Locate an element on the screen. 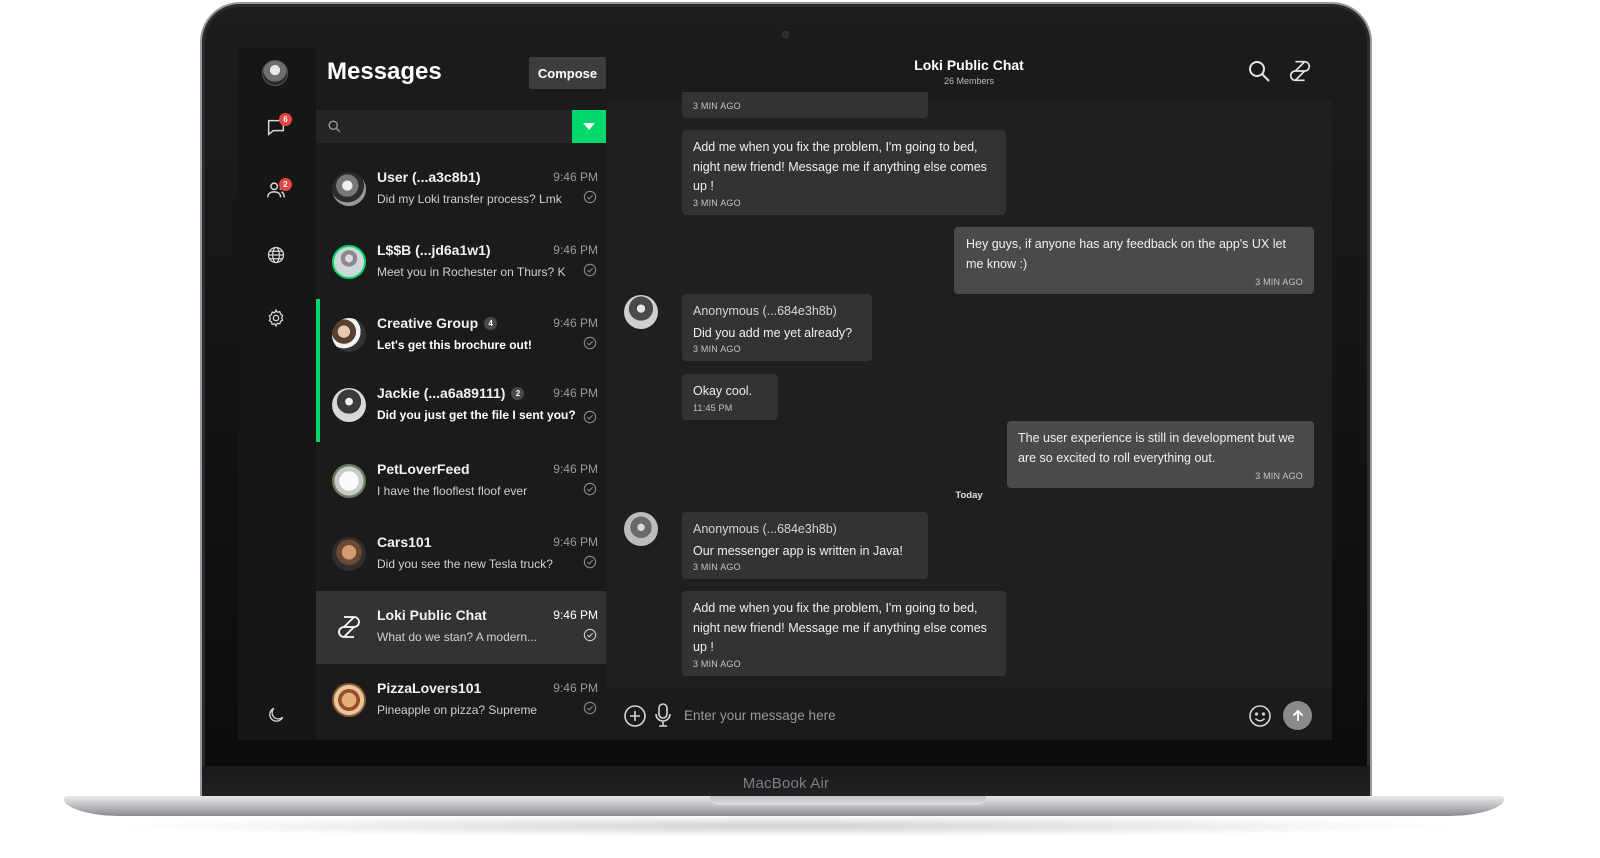  chat-member-count: 26 Members is located at coordinates (969, 81).